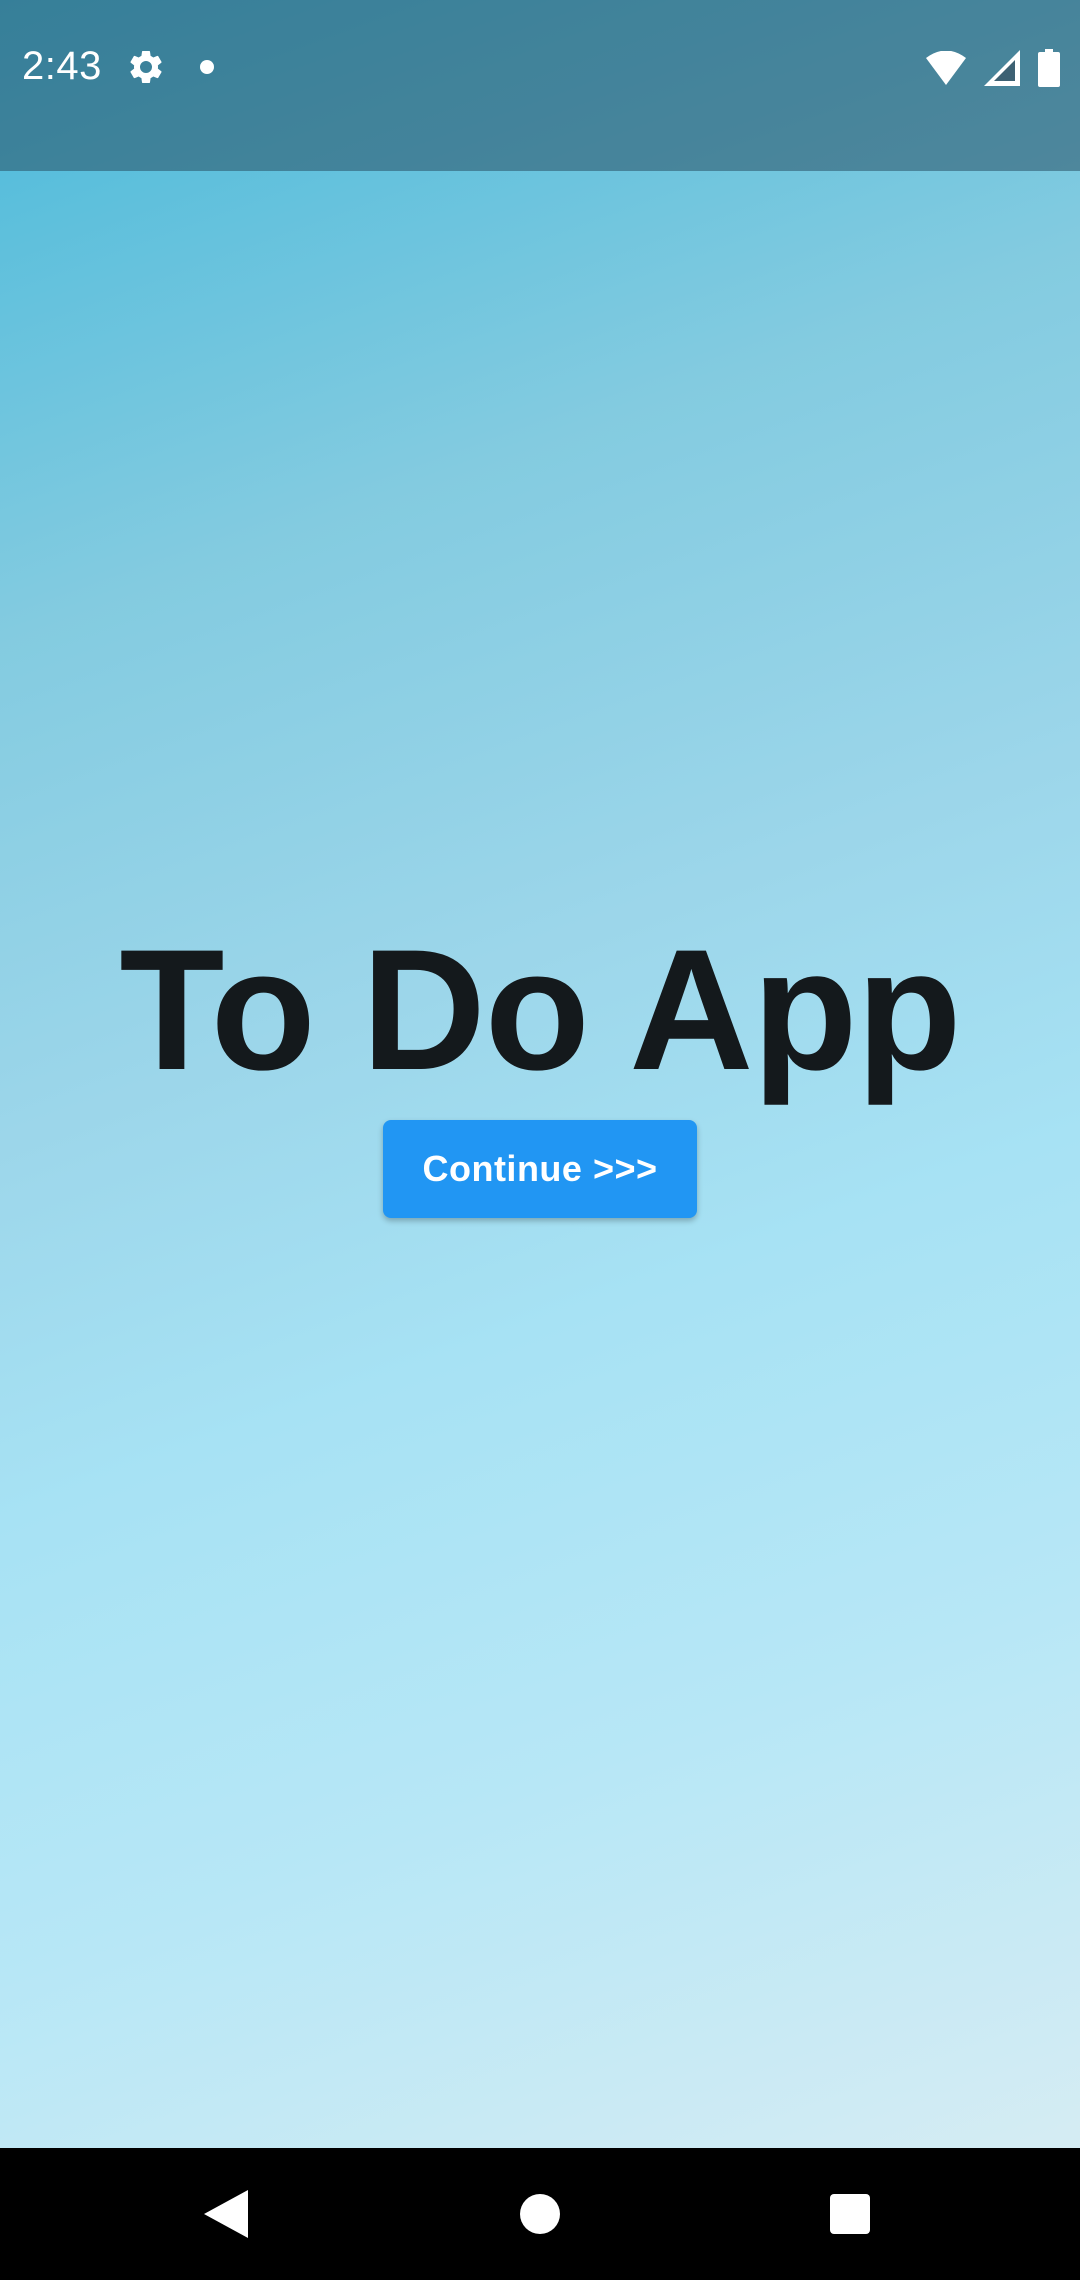 The height and width of the screenshot is (2280, 1080). What do you see at coordinates (1002, 68) in the screenshot?
I see `signal-icon` at bounding box center [1002, 68].